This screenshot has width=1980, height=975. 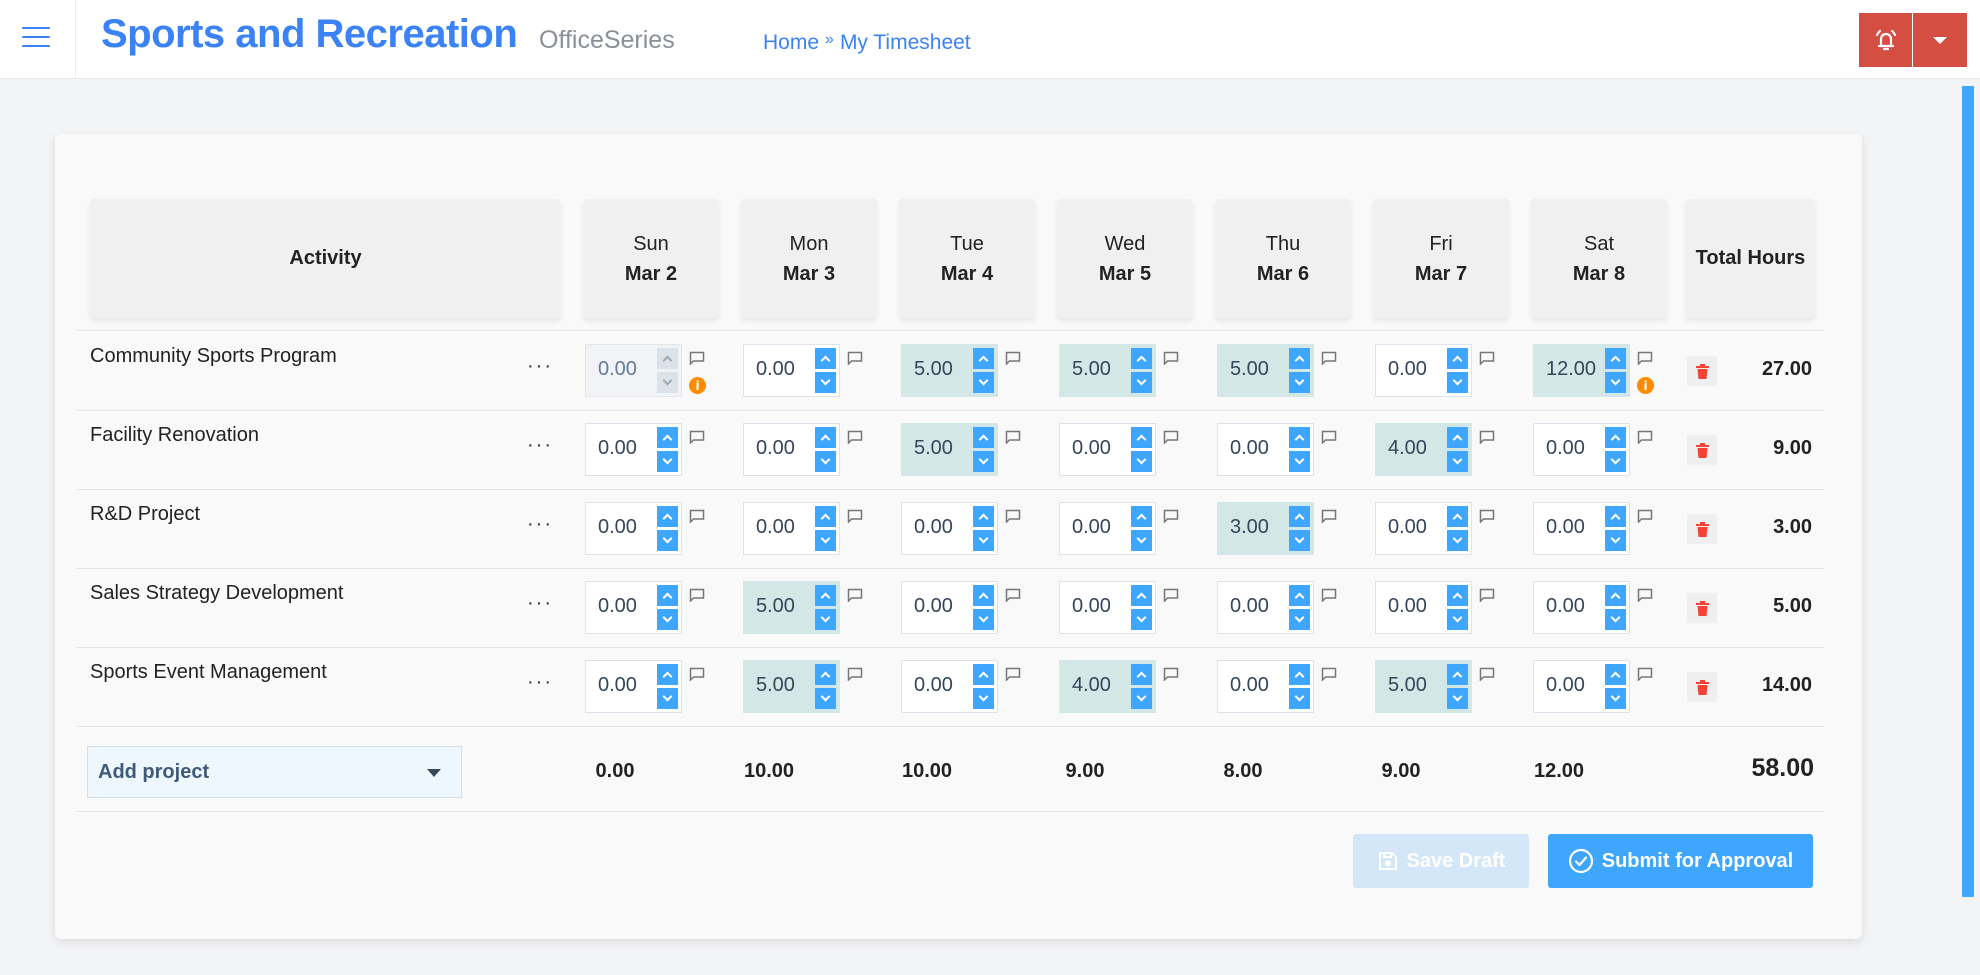 I want to click on hours-input: 12.00, so click(x=1581, y=370).